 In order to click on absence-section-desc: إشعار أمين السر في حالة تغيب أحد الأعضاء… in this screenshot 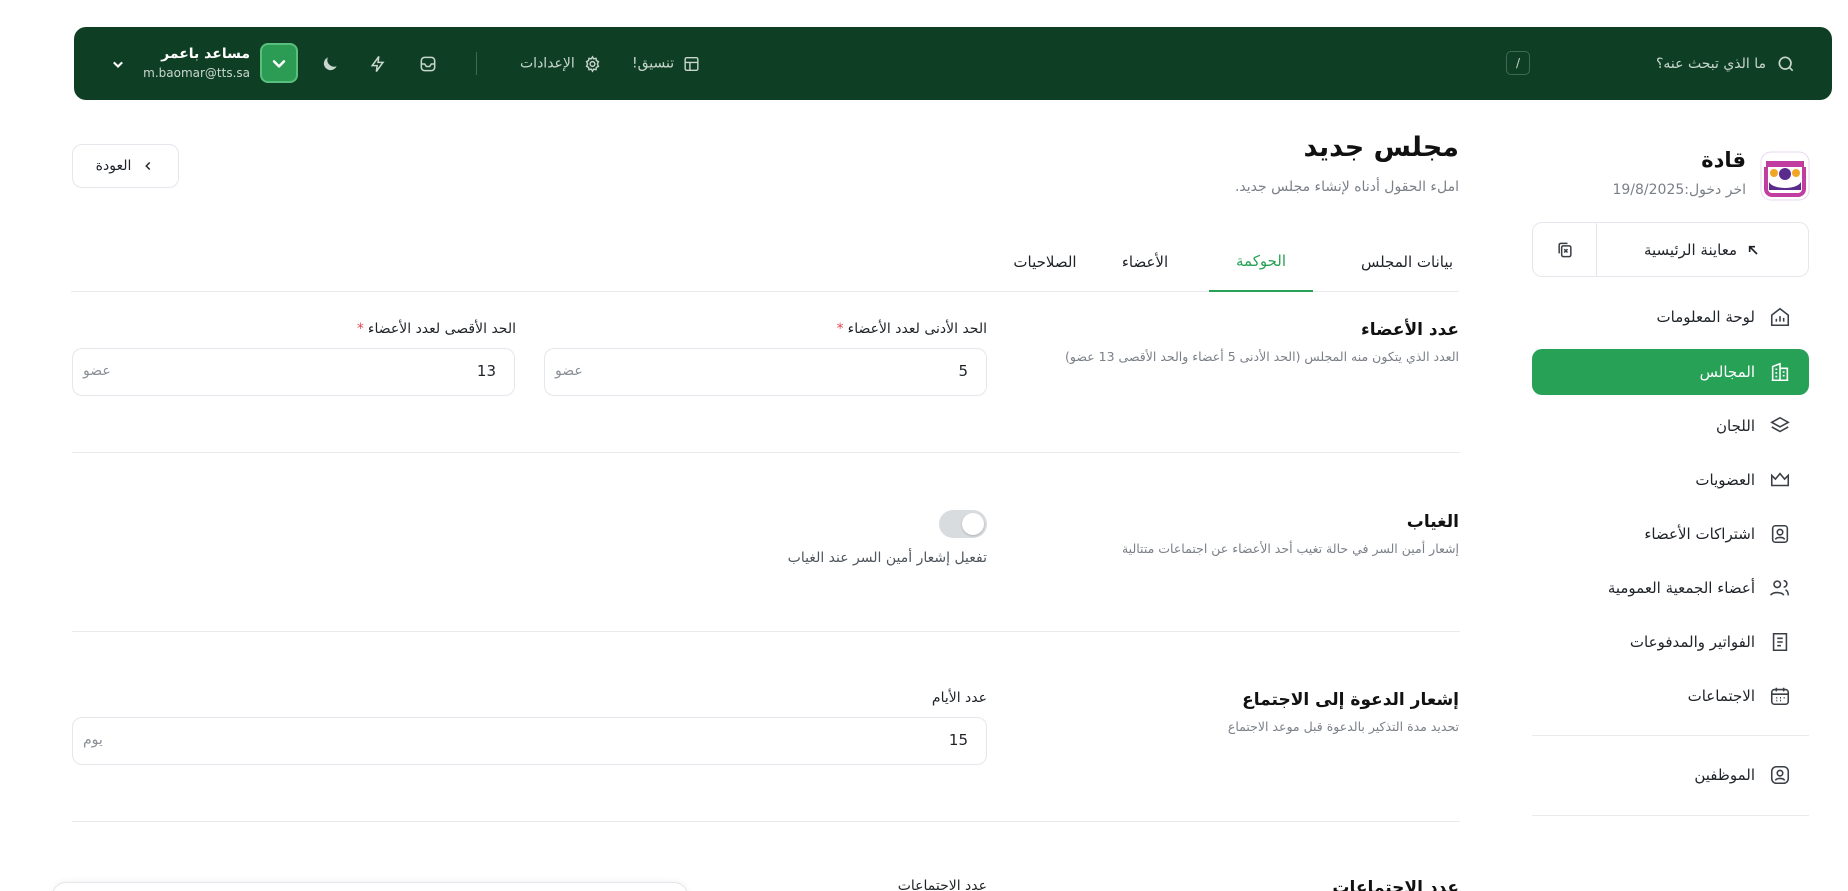, I will do `click(1290, 548)`.